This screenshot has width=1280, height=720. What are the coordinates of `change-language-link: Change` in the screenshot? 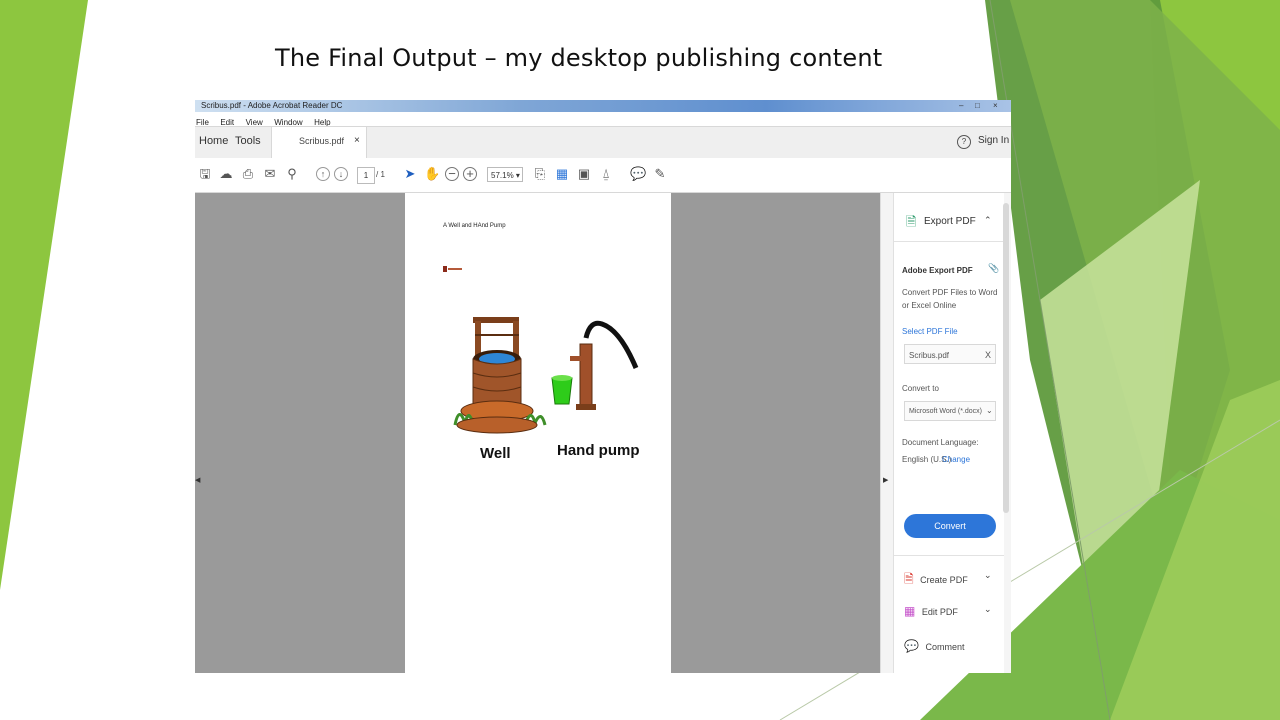 It's located at (956, 459).